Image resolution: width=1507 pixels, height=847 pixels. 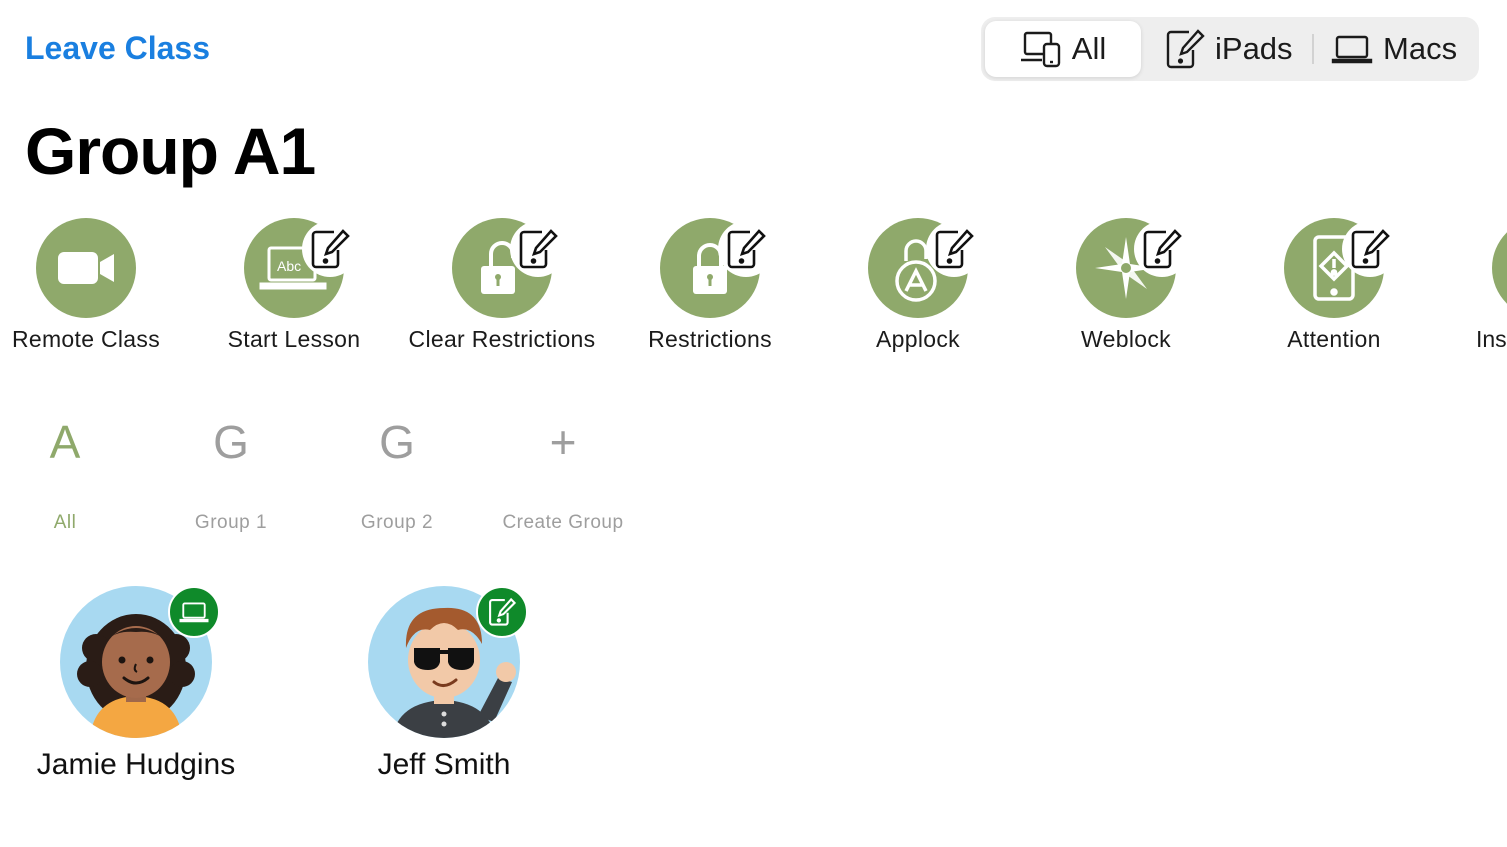 I want to click on filter-all: All, so click(x=1063, y=49).